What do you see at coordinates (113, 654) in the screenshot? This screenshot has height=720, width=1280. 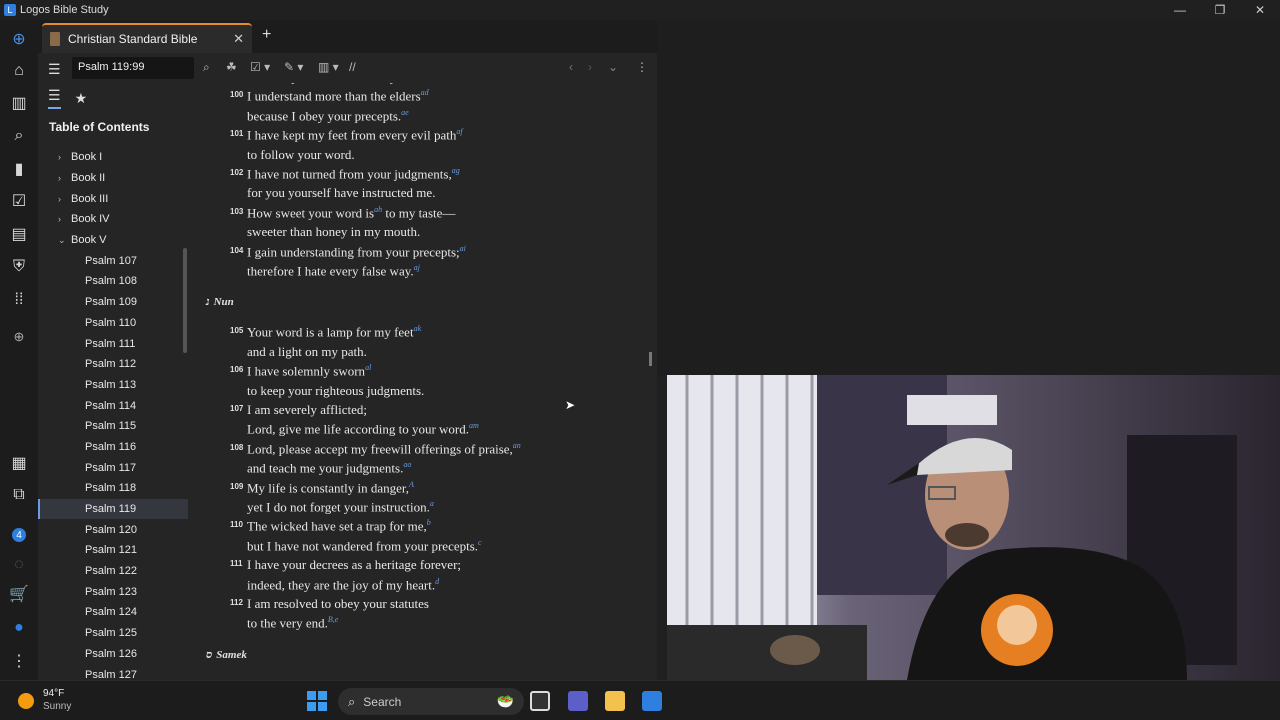 I see `toc-psalm-item: Psalm 126` at bounding box center [113, 654].